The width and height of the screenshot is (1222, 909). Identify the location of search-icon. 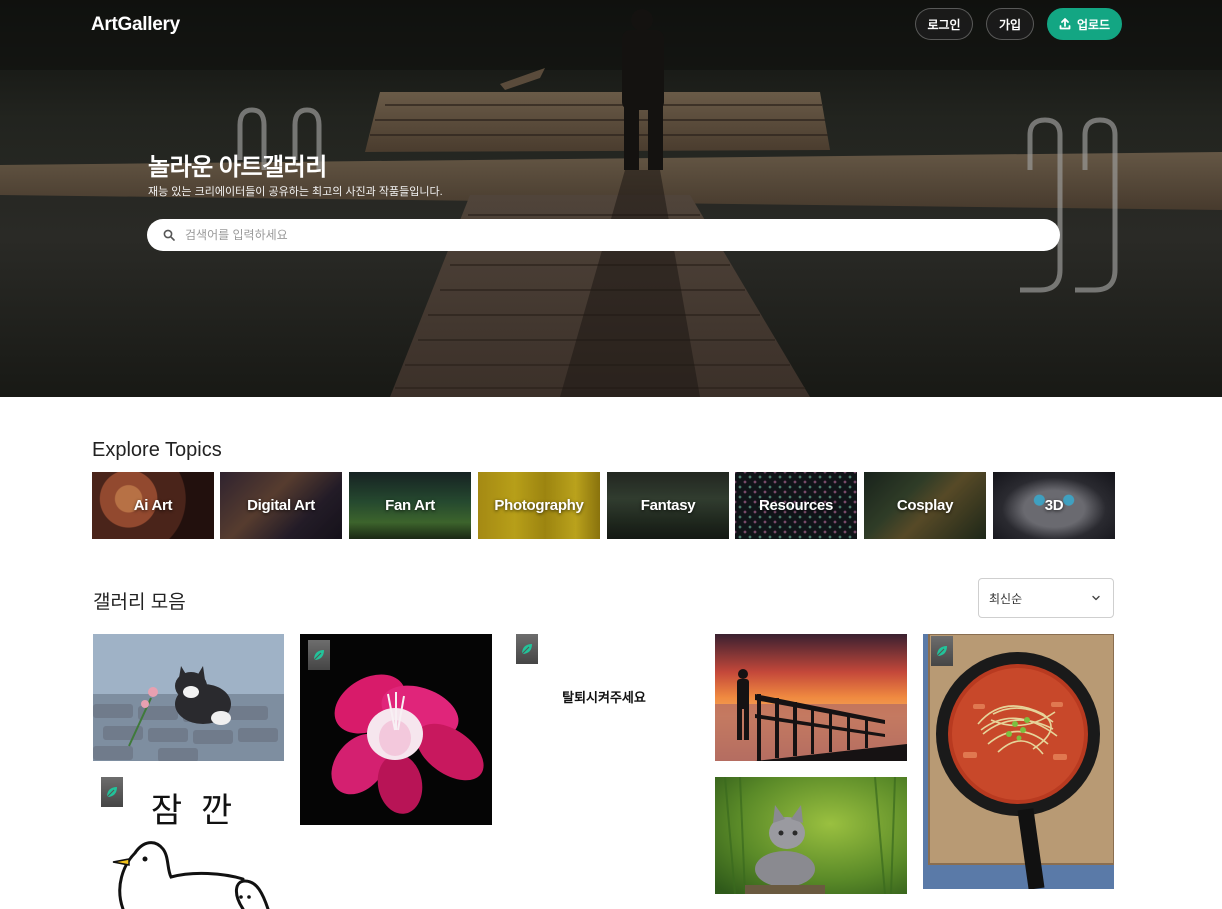
(169, 235).